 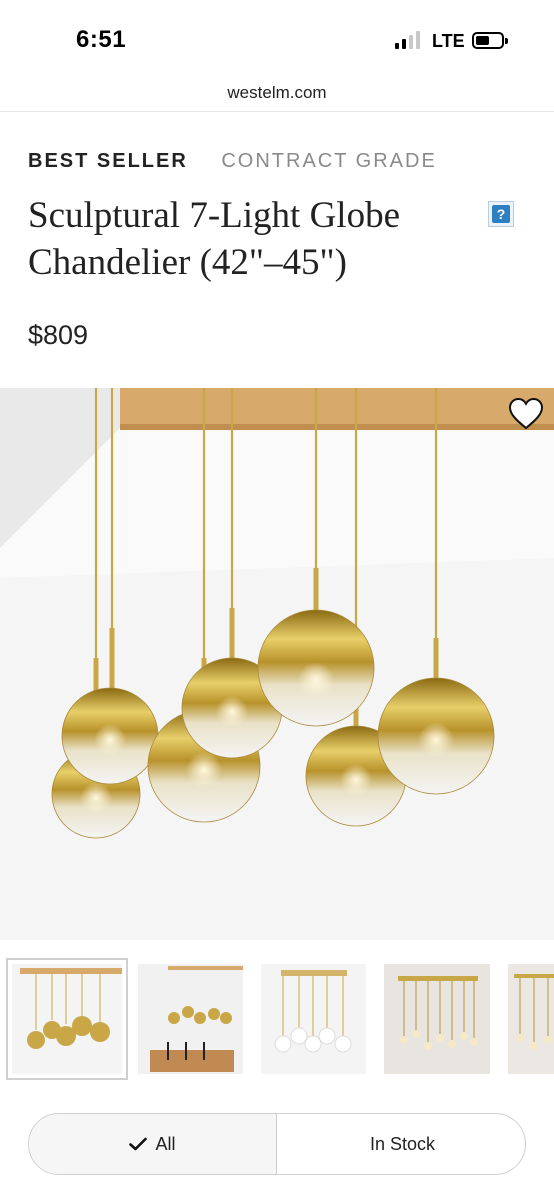 I want to click on availability-filter: All In Stock, so click(x=277, y=1144).